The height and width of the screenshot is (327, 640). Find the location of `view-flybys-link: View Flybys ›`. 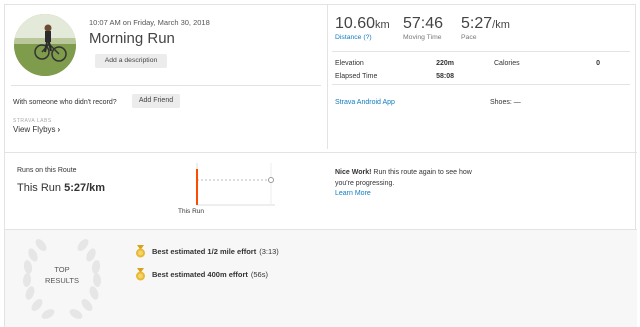

view-flybys-link: View Flybys › is located at coordinates (36, 129).